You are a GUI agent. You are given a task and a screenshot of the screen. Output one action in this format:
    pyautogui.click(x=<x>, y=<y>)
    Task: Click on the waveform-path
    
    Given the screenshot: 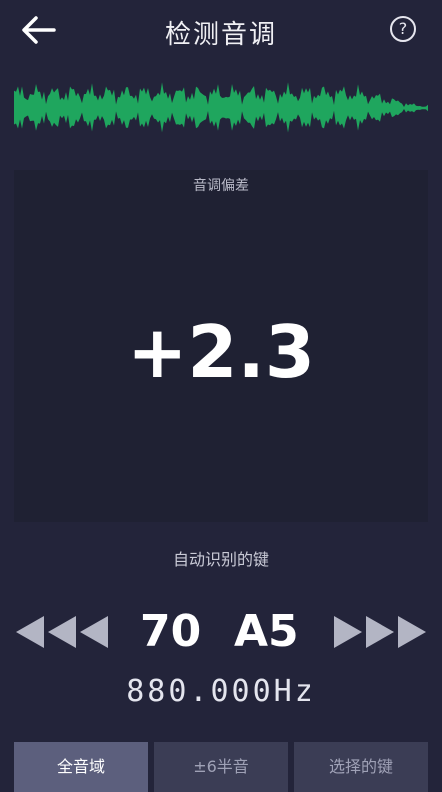 What is the action you would take?
    pyautogui.click(x=221, y=107)
    